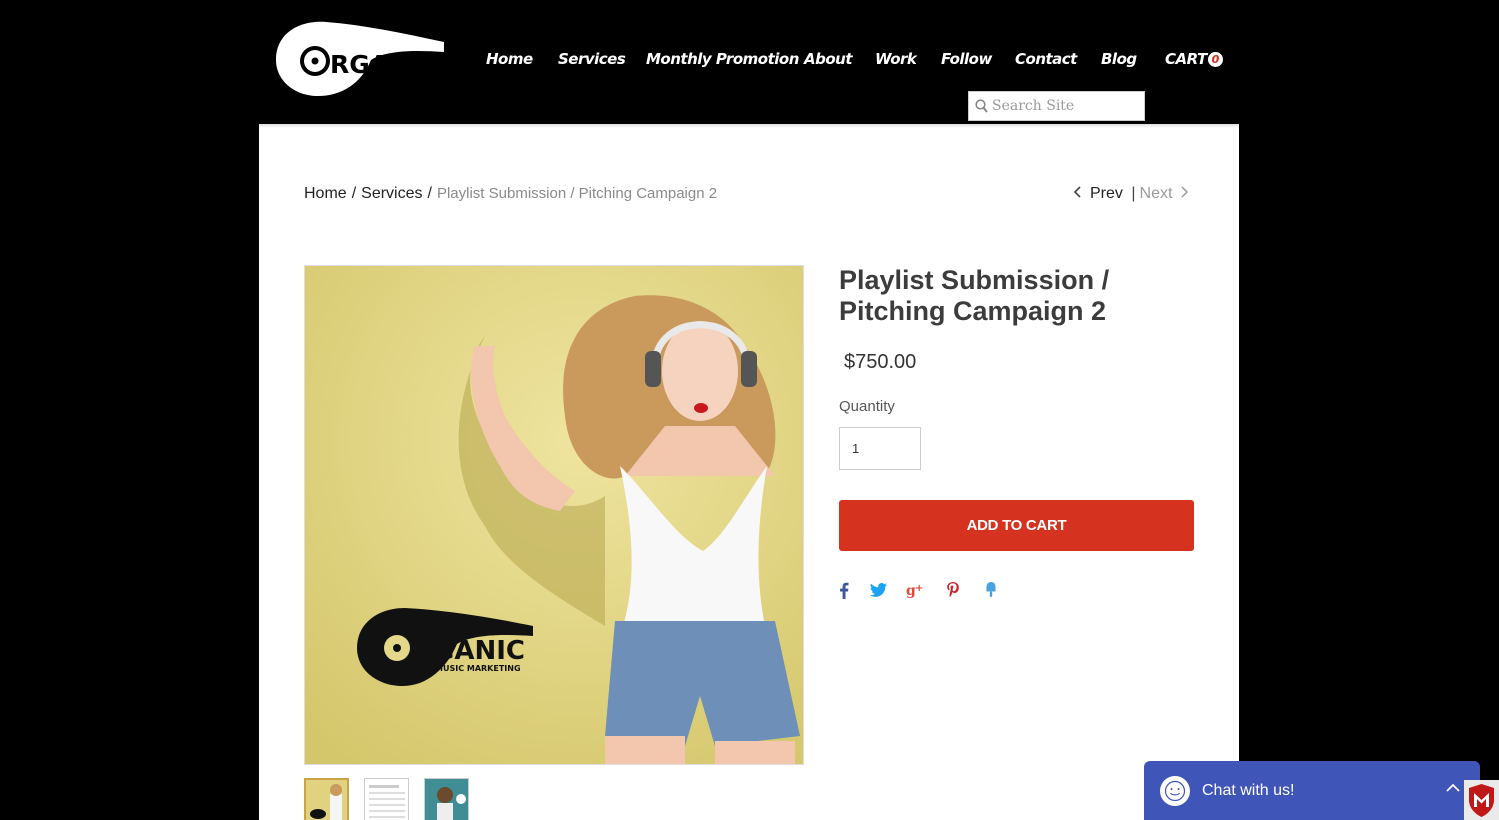 Image resolution: width=1499 pixels, height=820 pixels. Describe the element at coordinates (592, 59) in the screenshot. I see `nav-services: Services` at that location.